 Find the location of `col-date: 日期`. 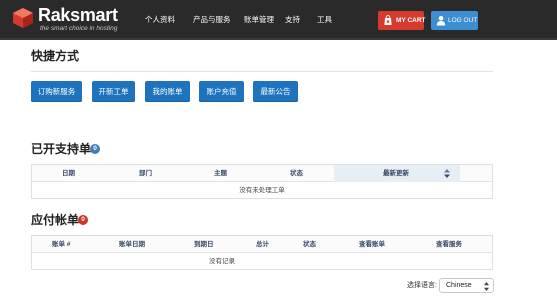

col-date: 日期 is located at coordinates (68, 173).